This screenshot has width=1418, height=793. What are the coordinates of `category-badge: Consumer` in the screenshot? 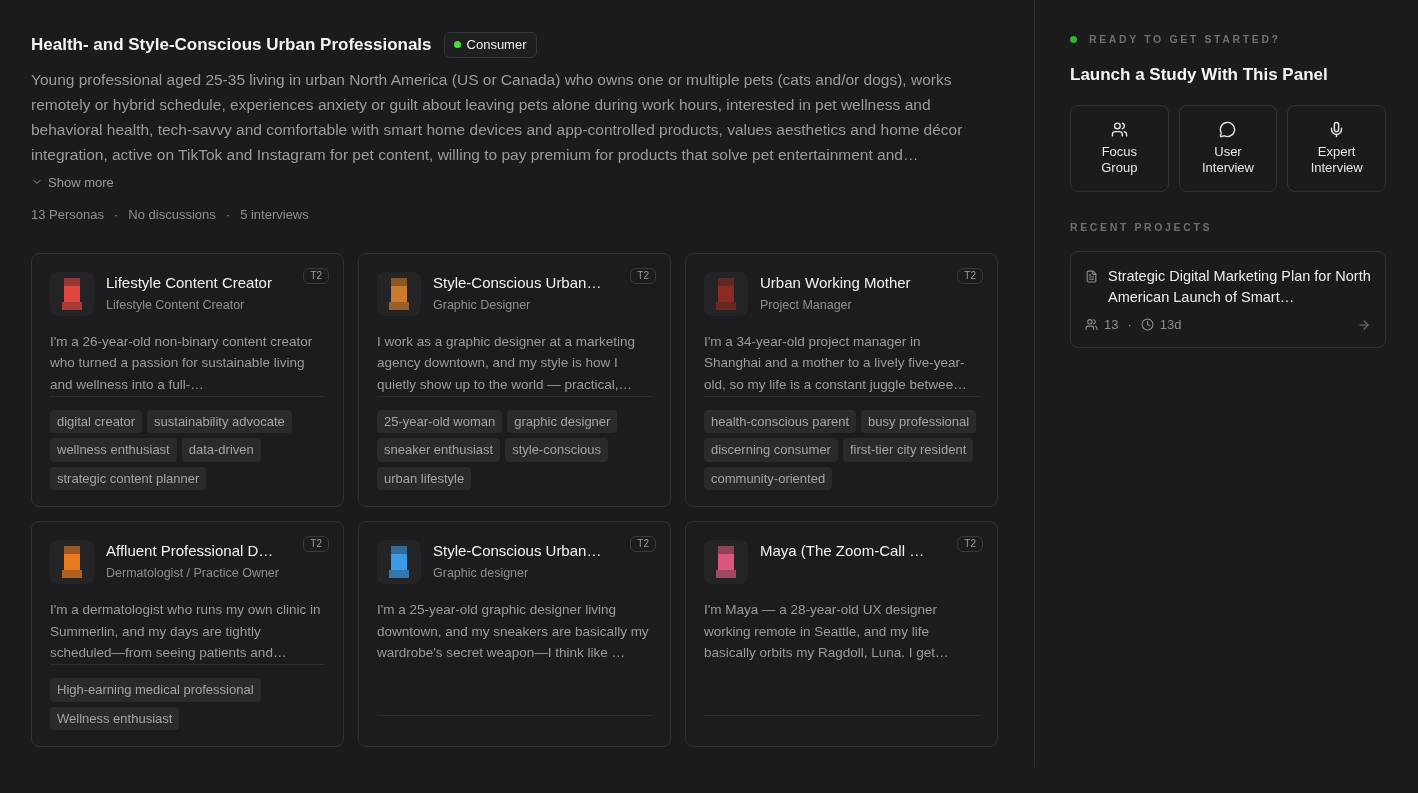 It's located at (490, 45).